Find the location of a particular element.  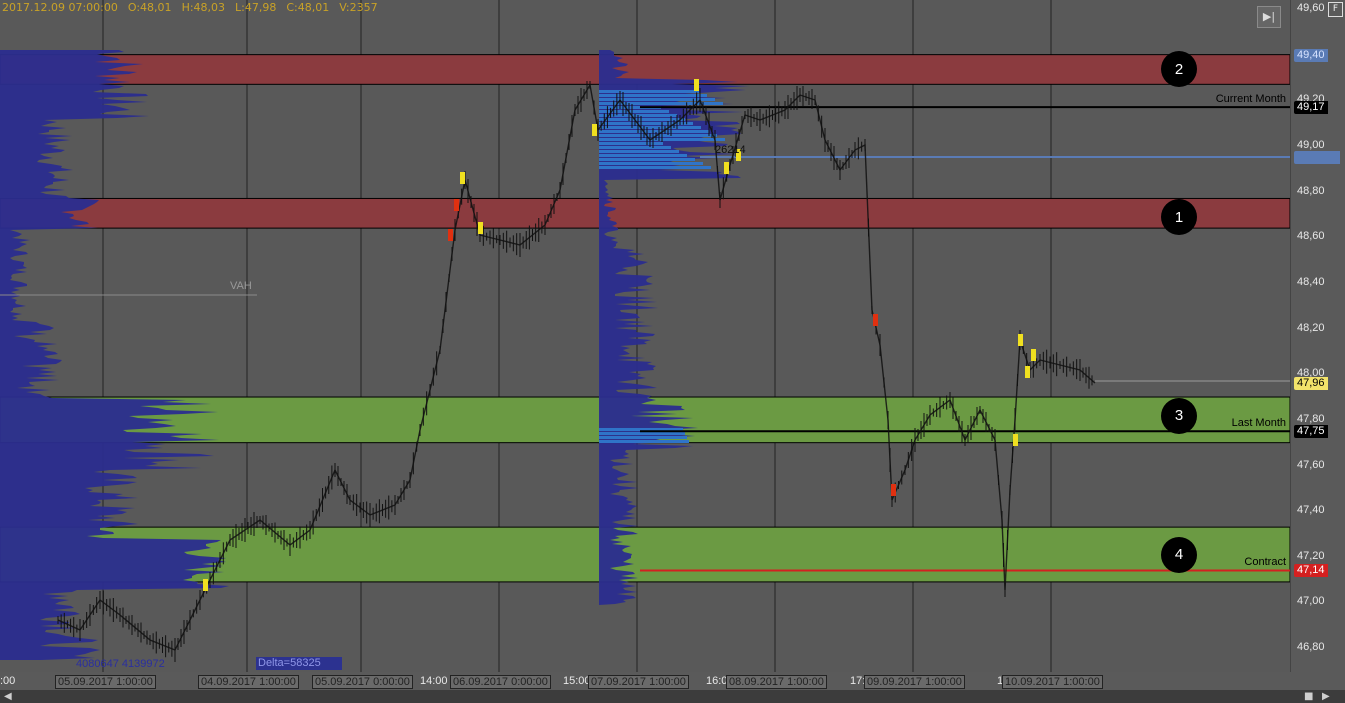

price-tag: 49,40 is located at coordinates (1311, 55).